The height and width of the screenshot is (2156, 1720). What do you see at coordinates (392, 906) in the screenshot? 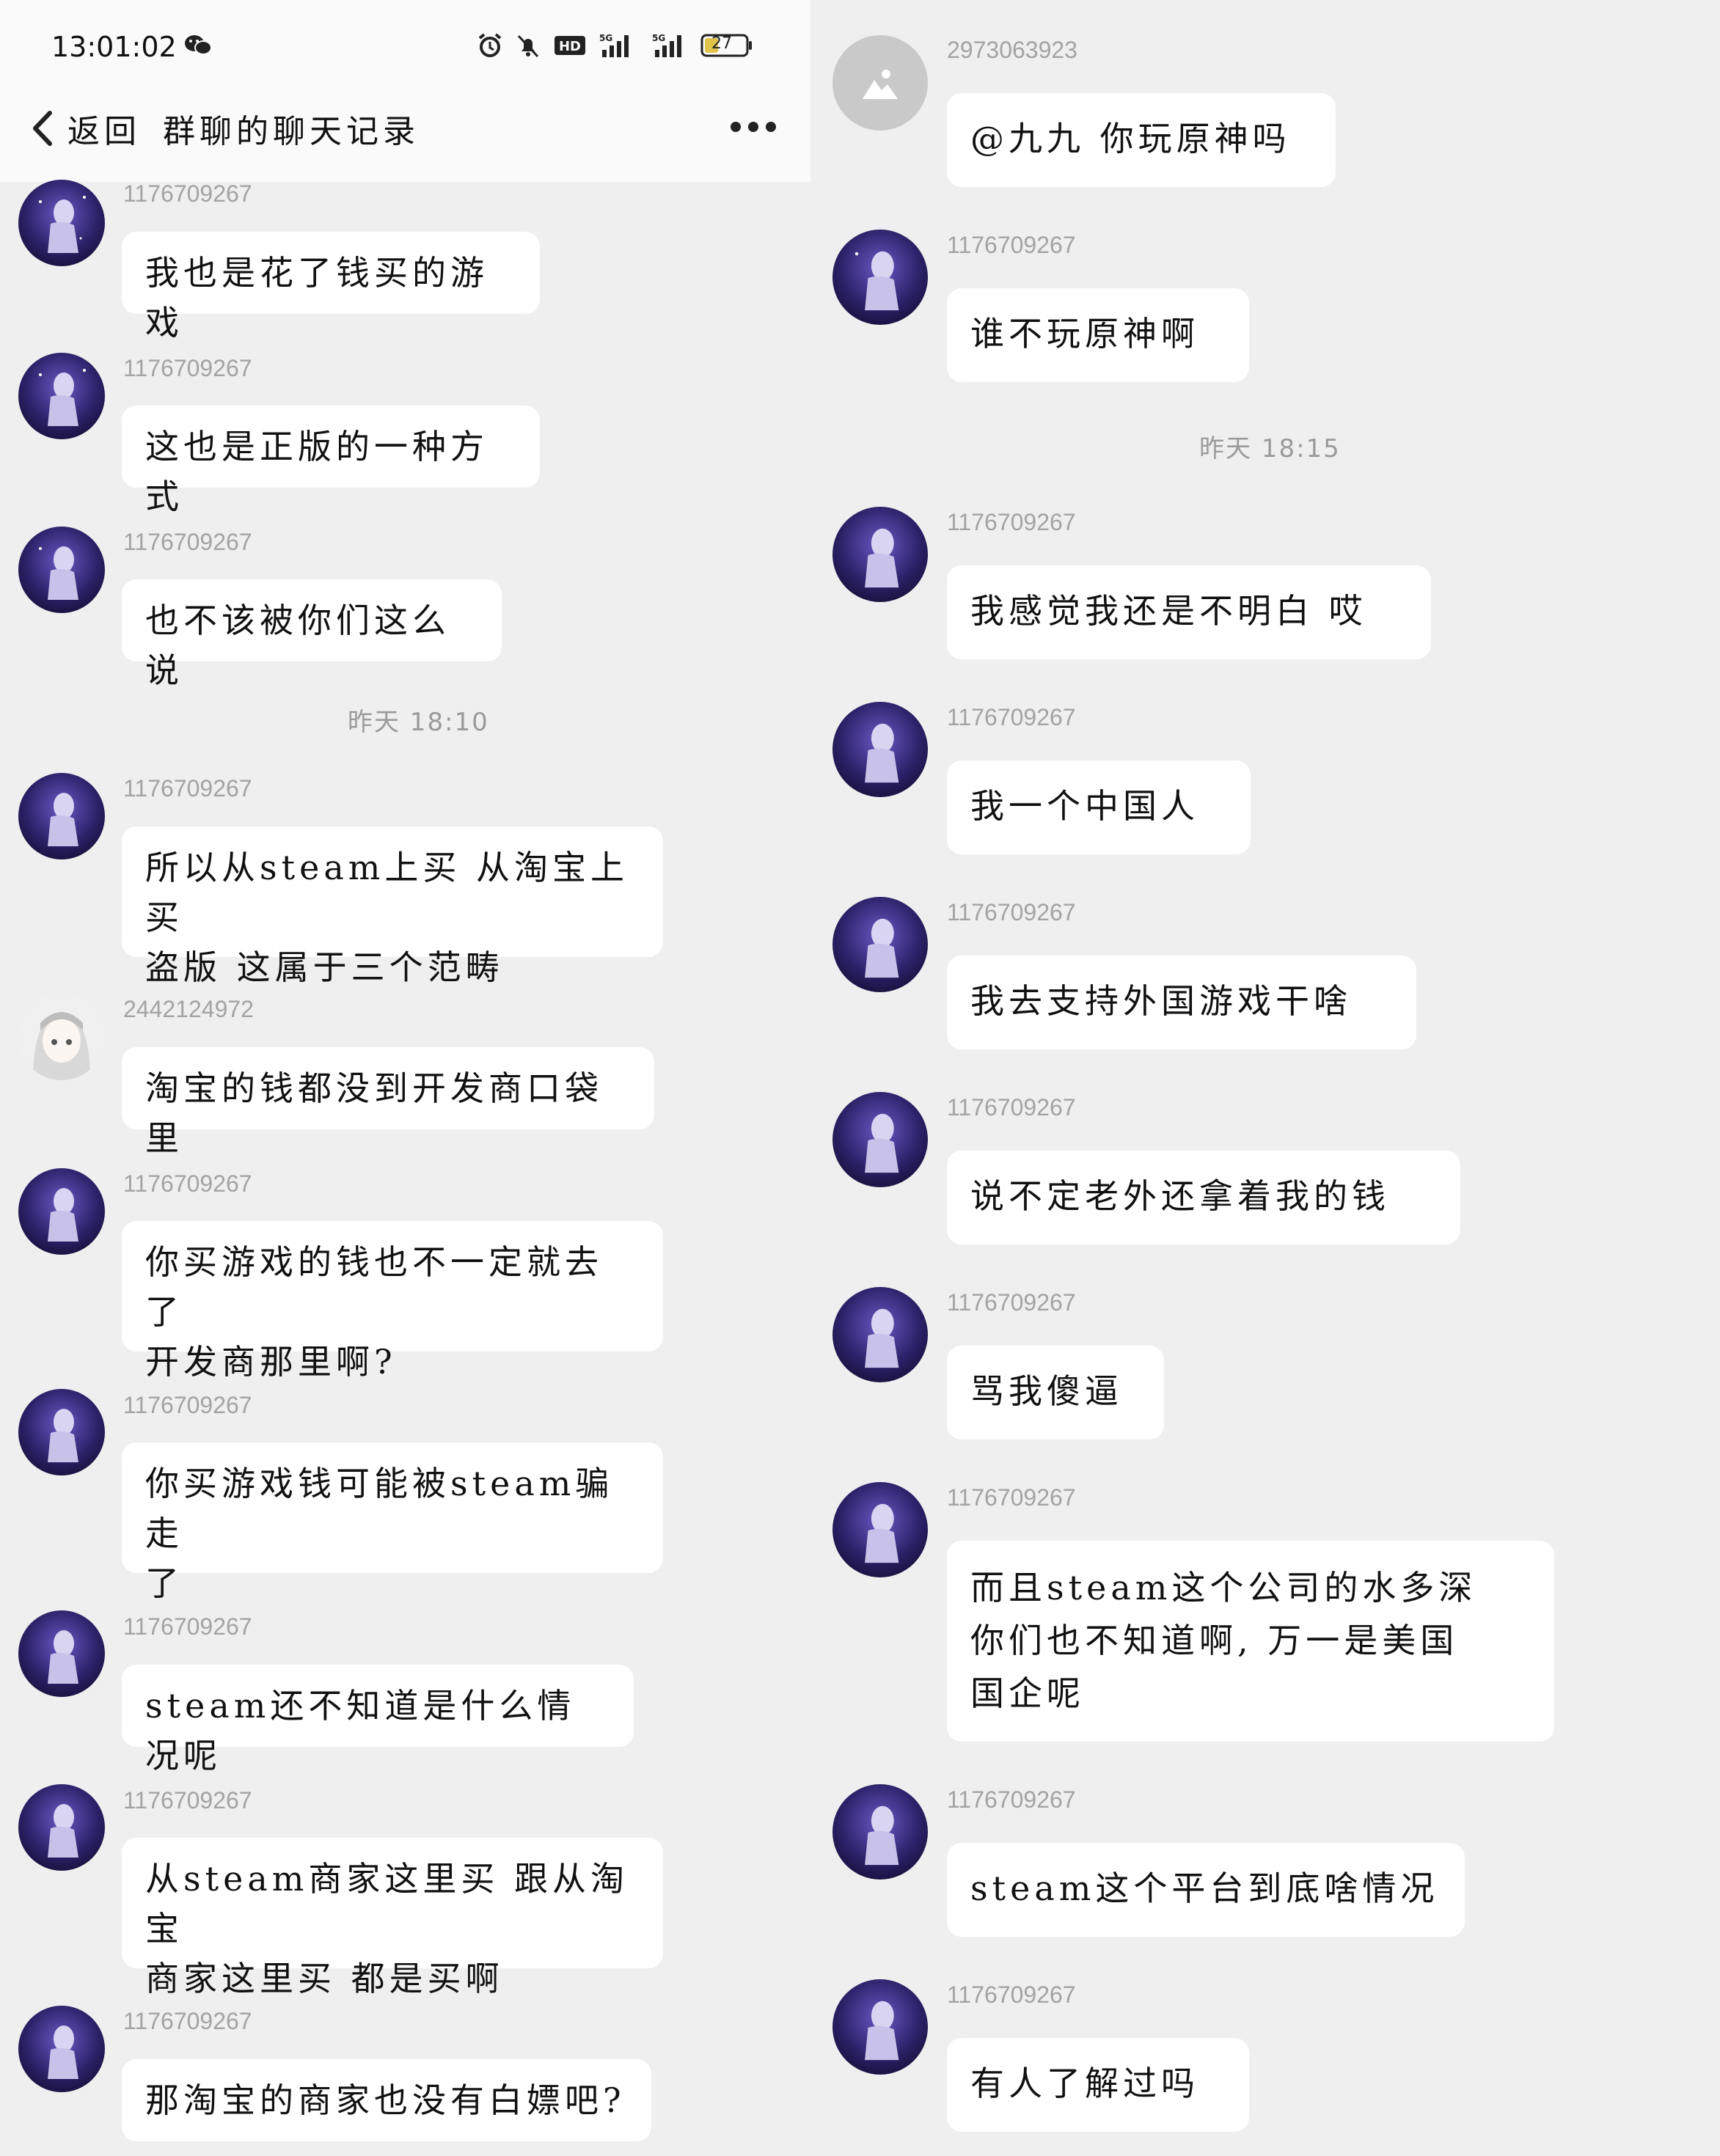
I see `message-bubble: 所以从steam上买 从淘宝上买 盗版 这属于三个范畴` at bounding box center [392, 906].